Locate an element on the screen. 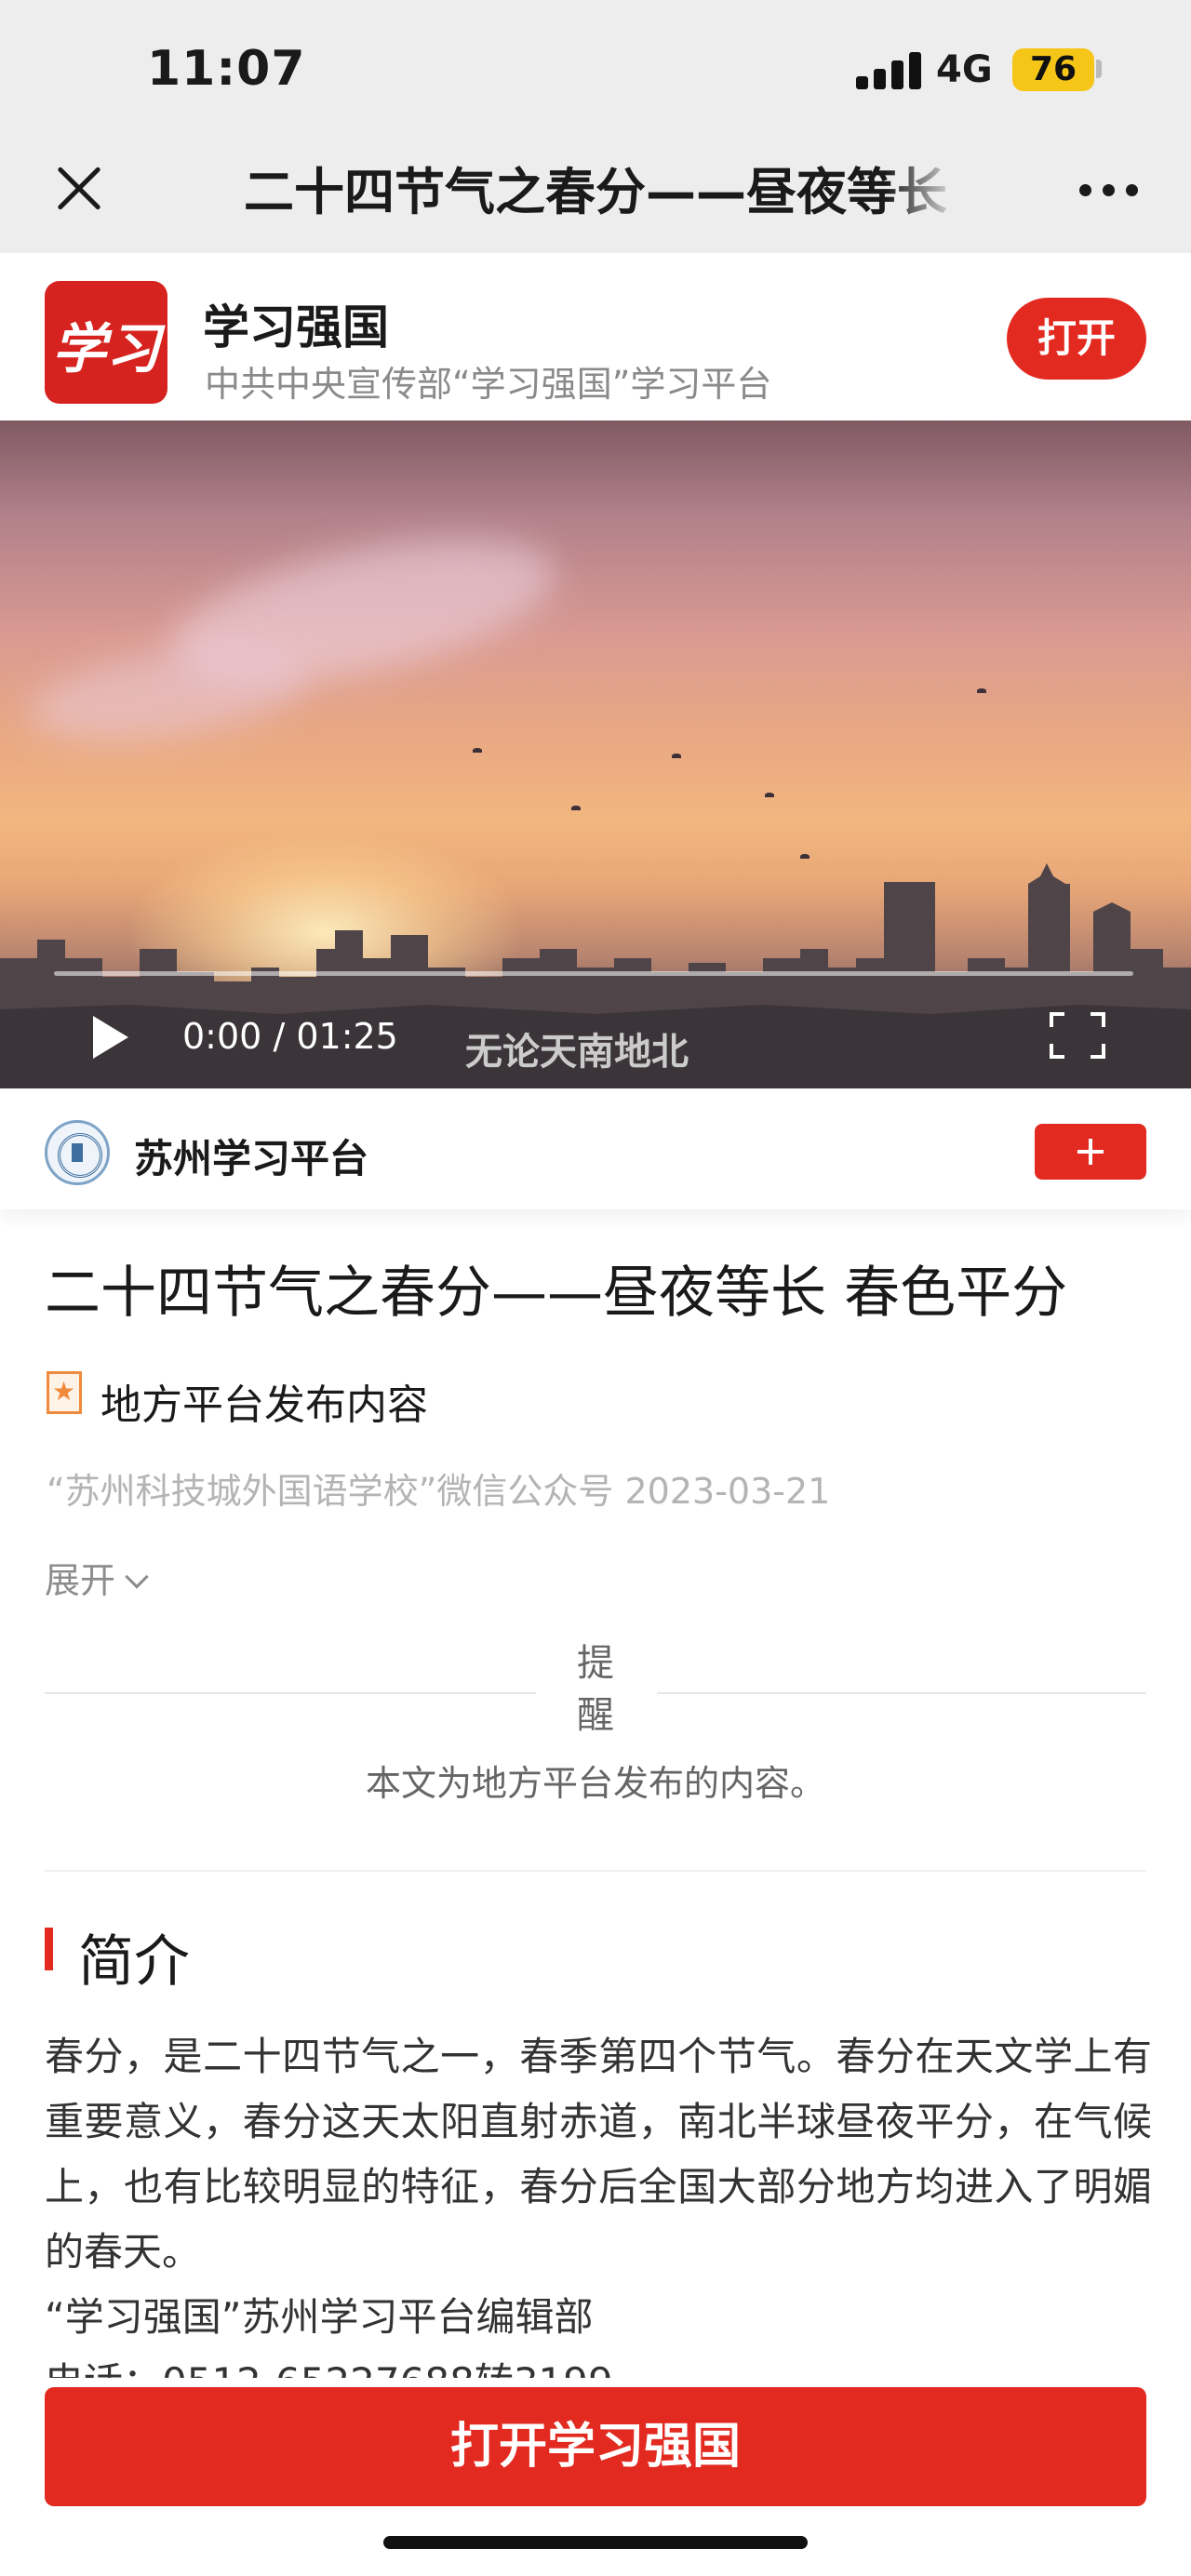 The image size is (1191, 2576). app-banner: 学习 学习强国 中共中央宣传部“学习强国”学习平台 打开 is located at coordinates (595, 336).